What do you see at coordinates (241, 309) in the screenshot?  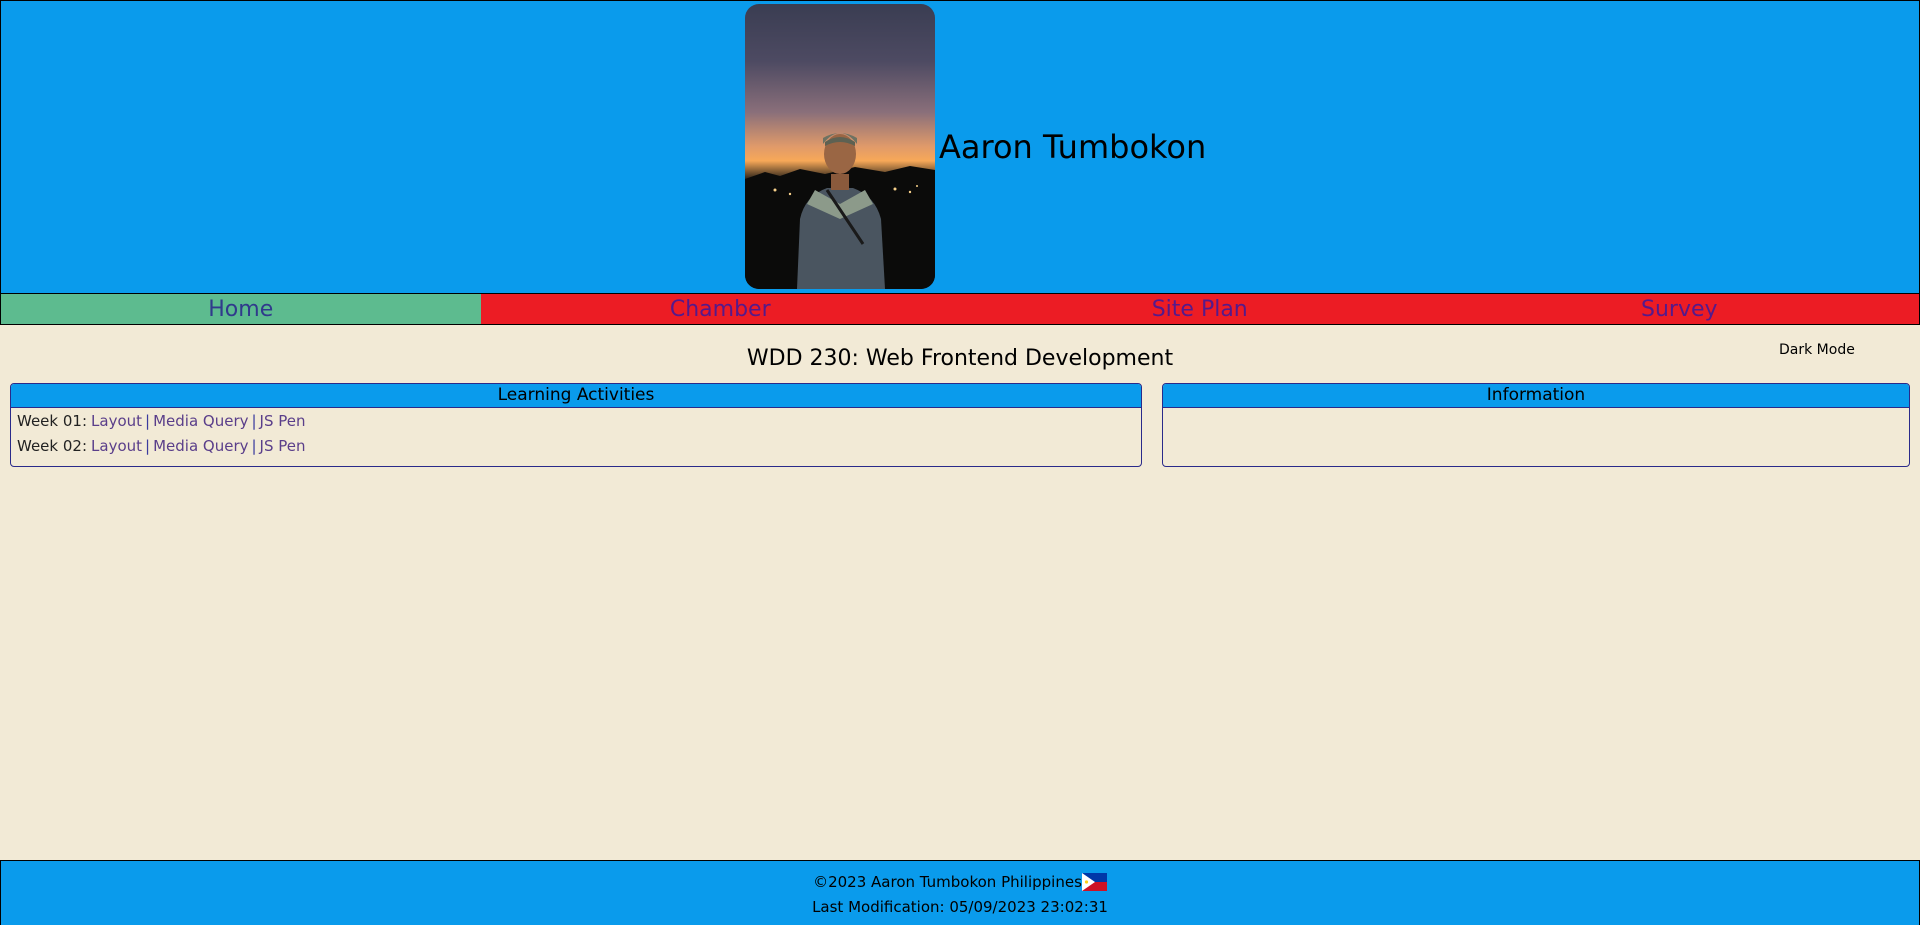 I see `nav-home: Home` at bounding box center [241, 309].